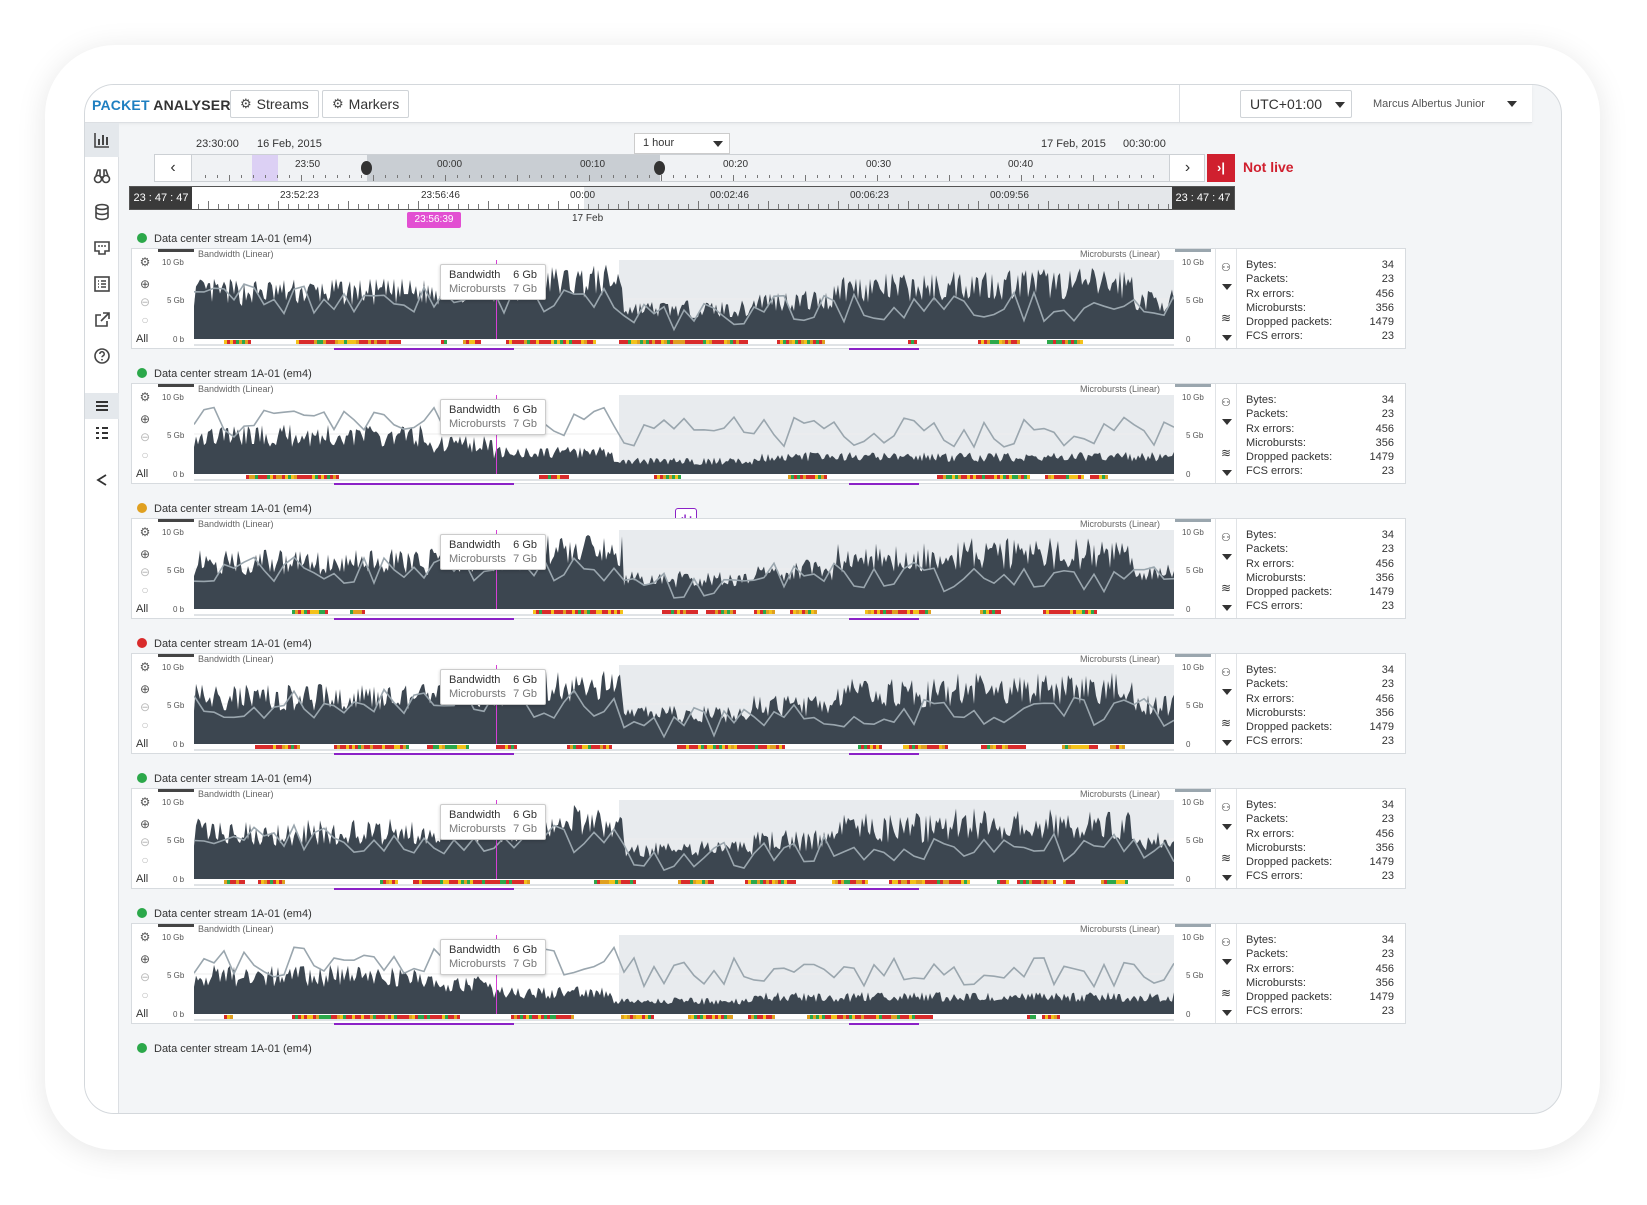 The image size is (1647, 1205). Describe the element at coordinates (1296, 104) in the screenshot. I see `timezone-select: UTC+01:00` at that location.